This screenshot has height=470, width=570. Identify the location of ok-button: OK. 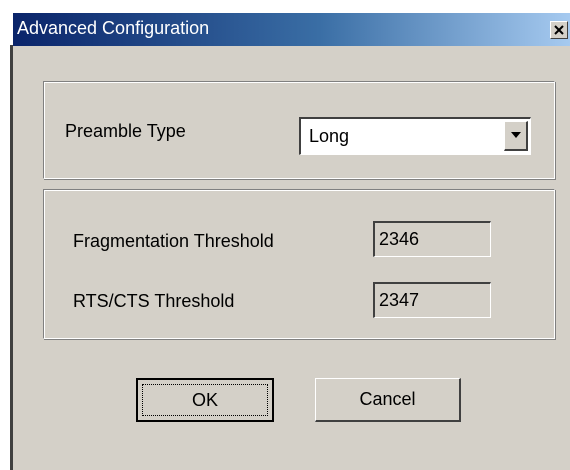
(205, 400).